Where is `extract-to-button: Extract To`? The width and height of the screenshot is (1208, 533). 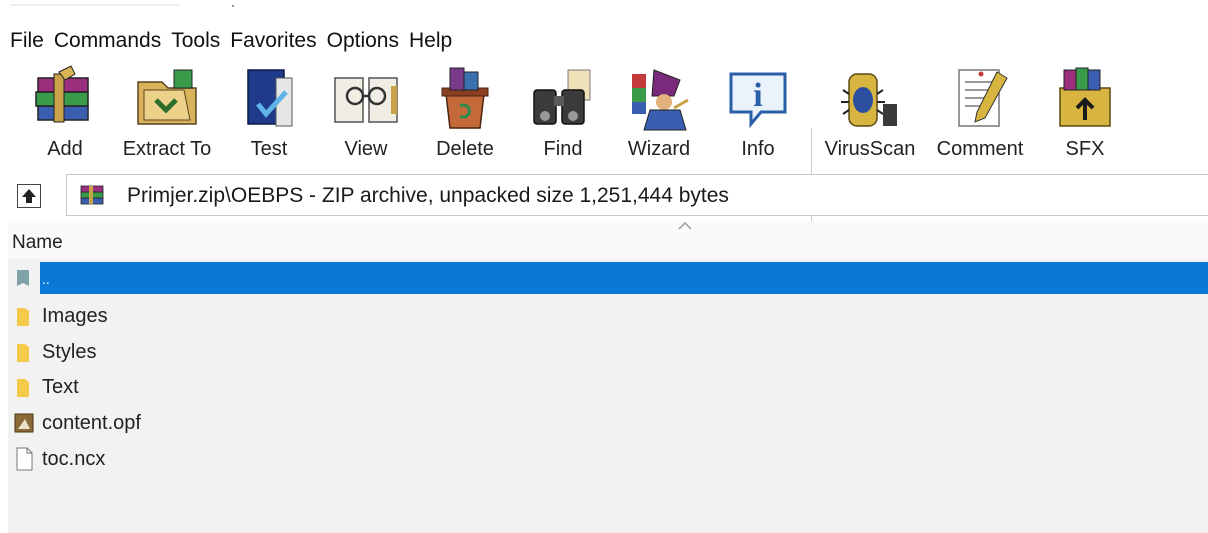 extract-to-button: Extract To is located at coordinates (167, 115).